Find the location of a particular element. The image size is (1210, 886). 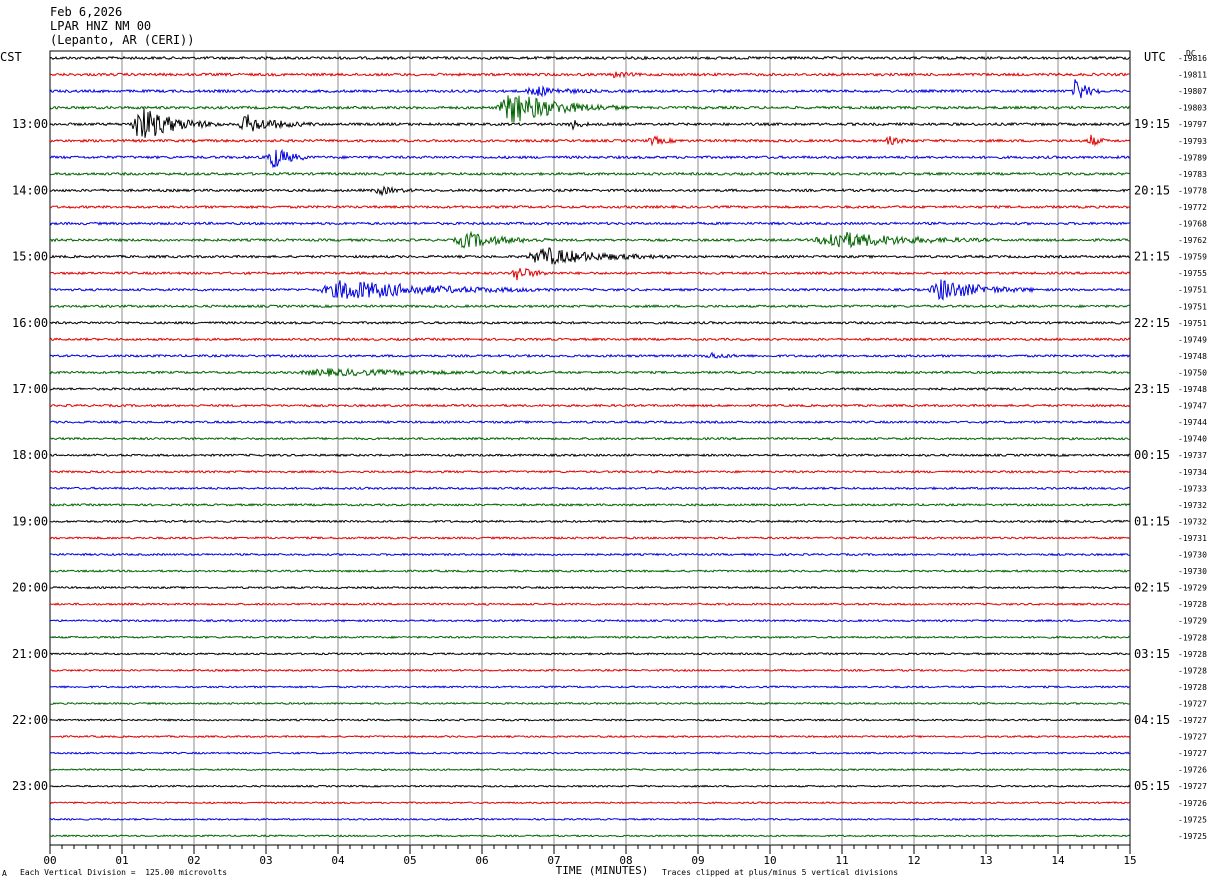

utc-hour-label: 05:15 is located at coordinates (1152, 786).